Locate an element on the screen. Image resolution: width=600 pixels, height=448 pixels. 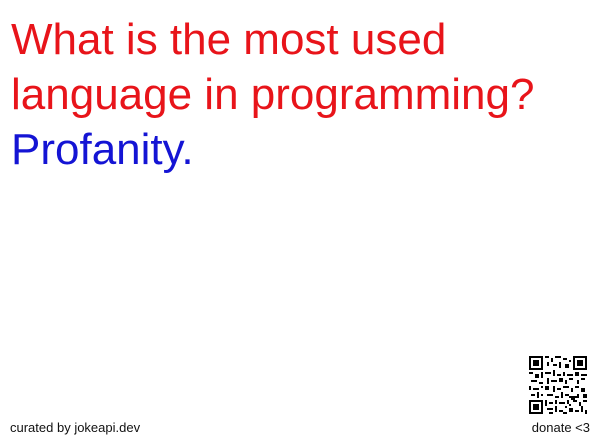
donate-qr-code-icon is located at coordinates (558, 385).